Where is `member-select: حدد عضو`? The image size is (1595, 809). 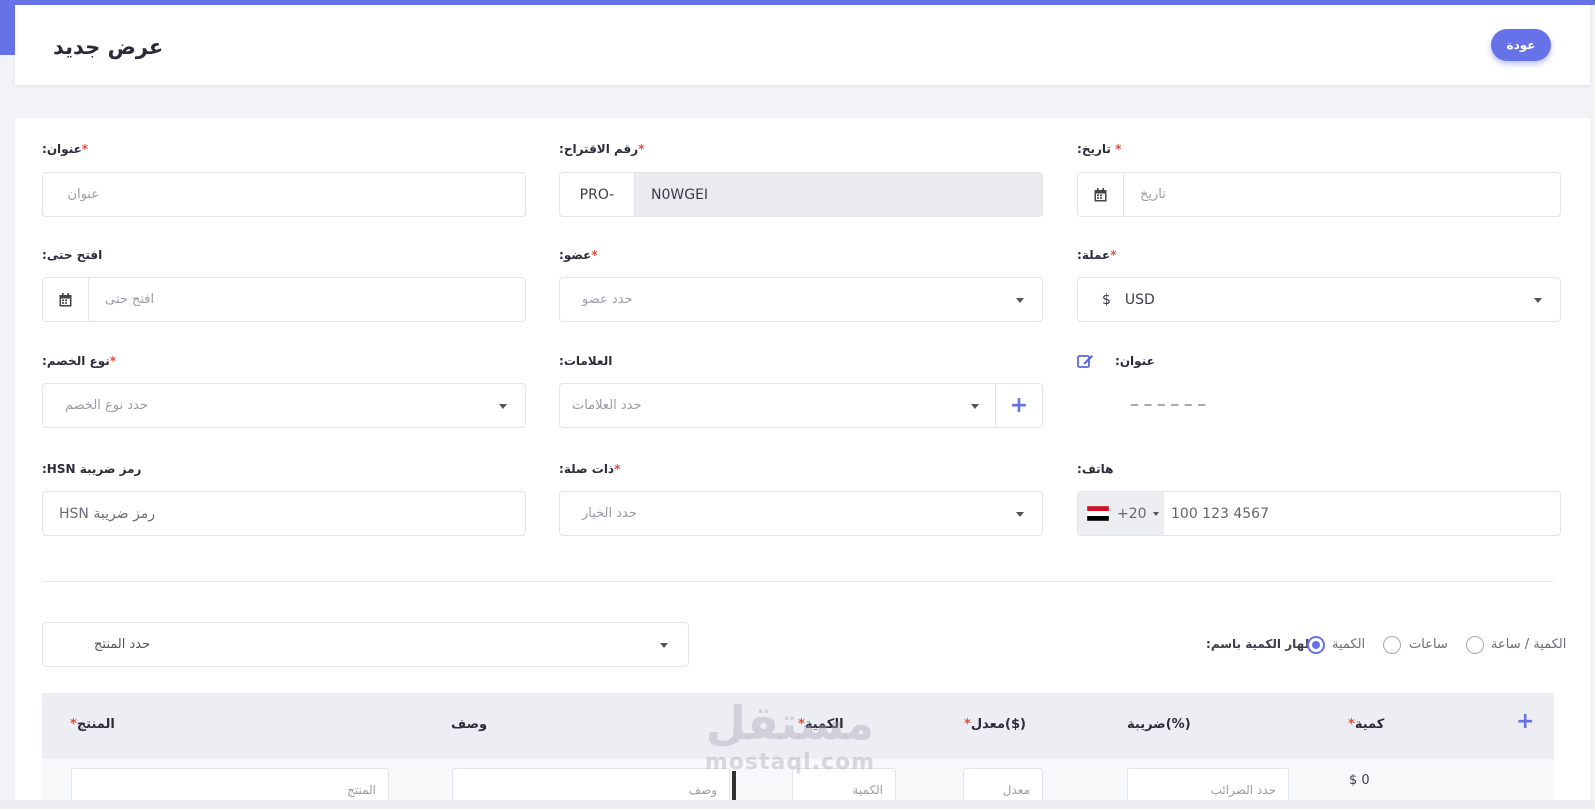 member-select: حدد عضو is located at coordinates (801, 299).